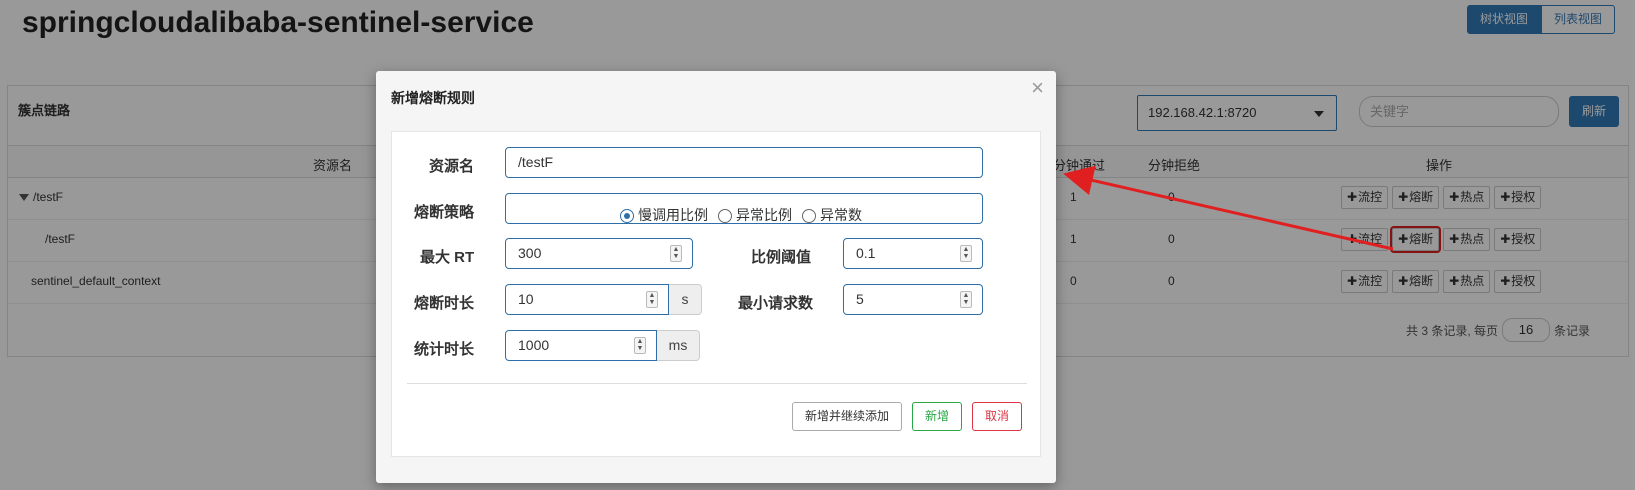 Image resolution: width=1635 pixels, height=490 pixels. Describe the element at coordinates (673, 215) in the screenshot. I see `radio-label: 慢调用比例` at that location.